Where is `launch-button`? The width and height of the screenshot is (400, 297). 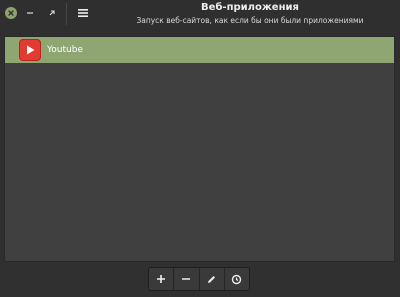
launch-button is located at coordinates (236, 279).